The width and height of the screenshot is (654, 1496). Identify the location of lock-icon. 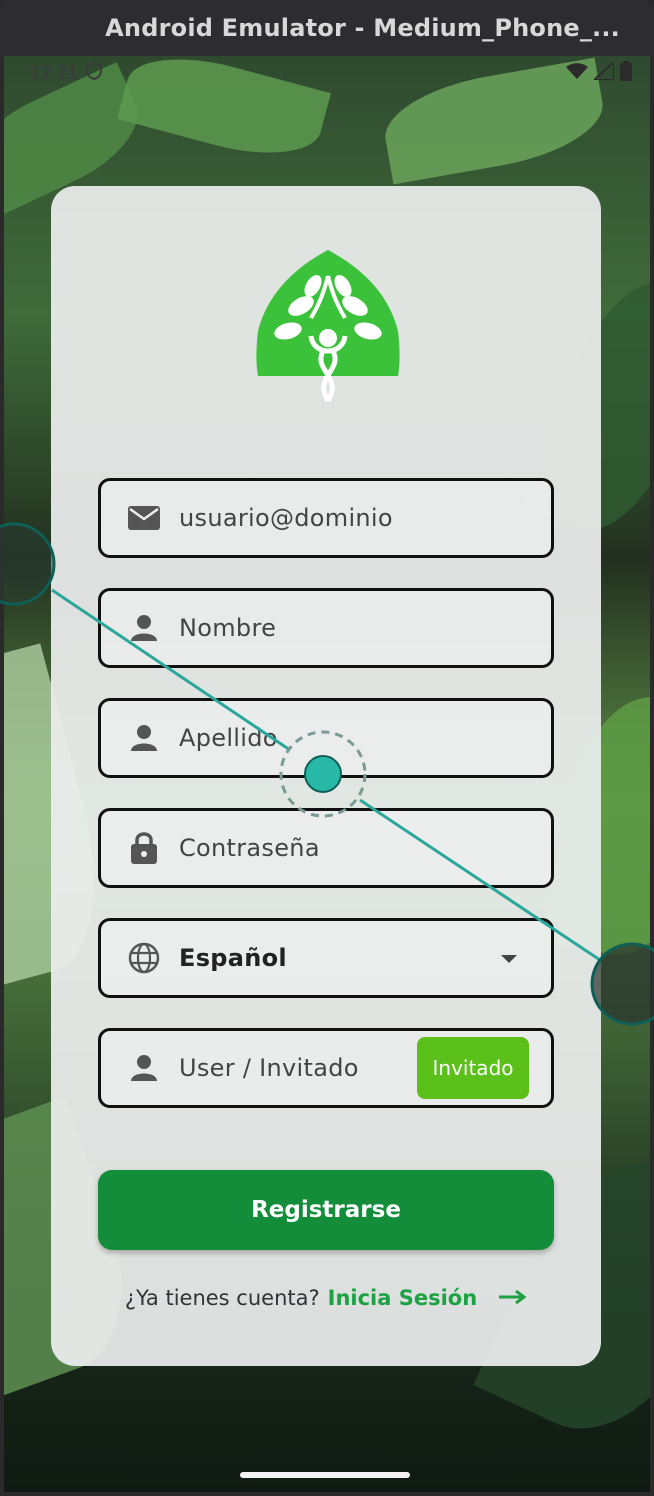
(144, 848).